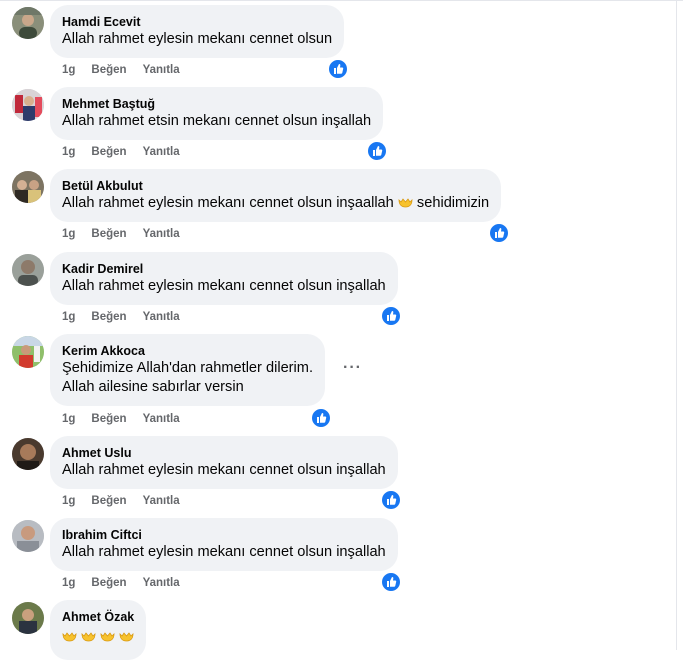 Image resolution: width=683 pixels, height=660 pixels. I want to click on comment-emoji-row, so click(98, 637).